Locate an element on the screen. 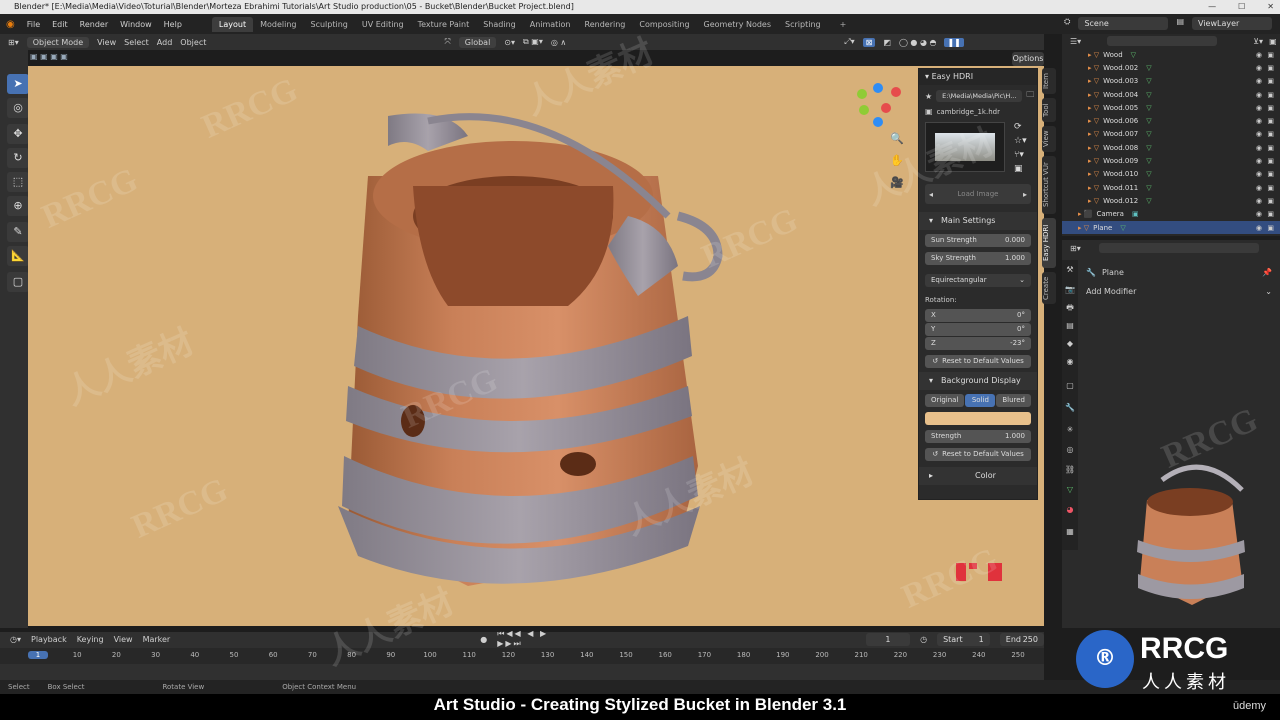 This screenshot has height=720, width=1280. outliner-row: ▸ ▽ Wood ▽ ◉ ▣ is located at coordinates (1171, 54).